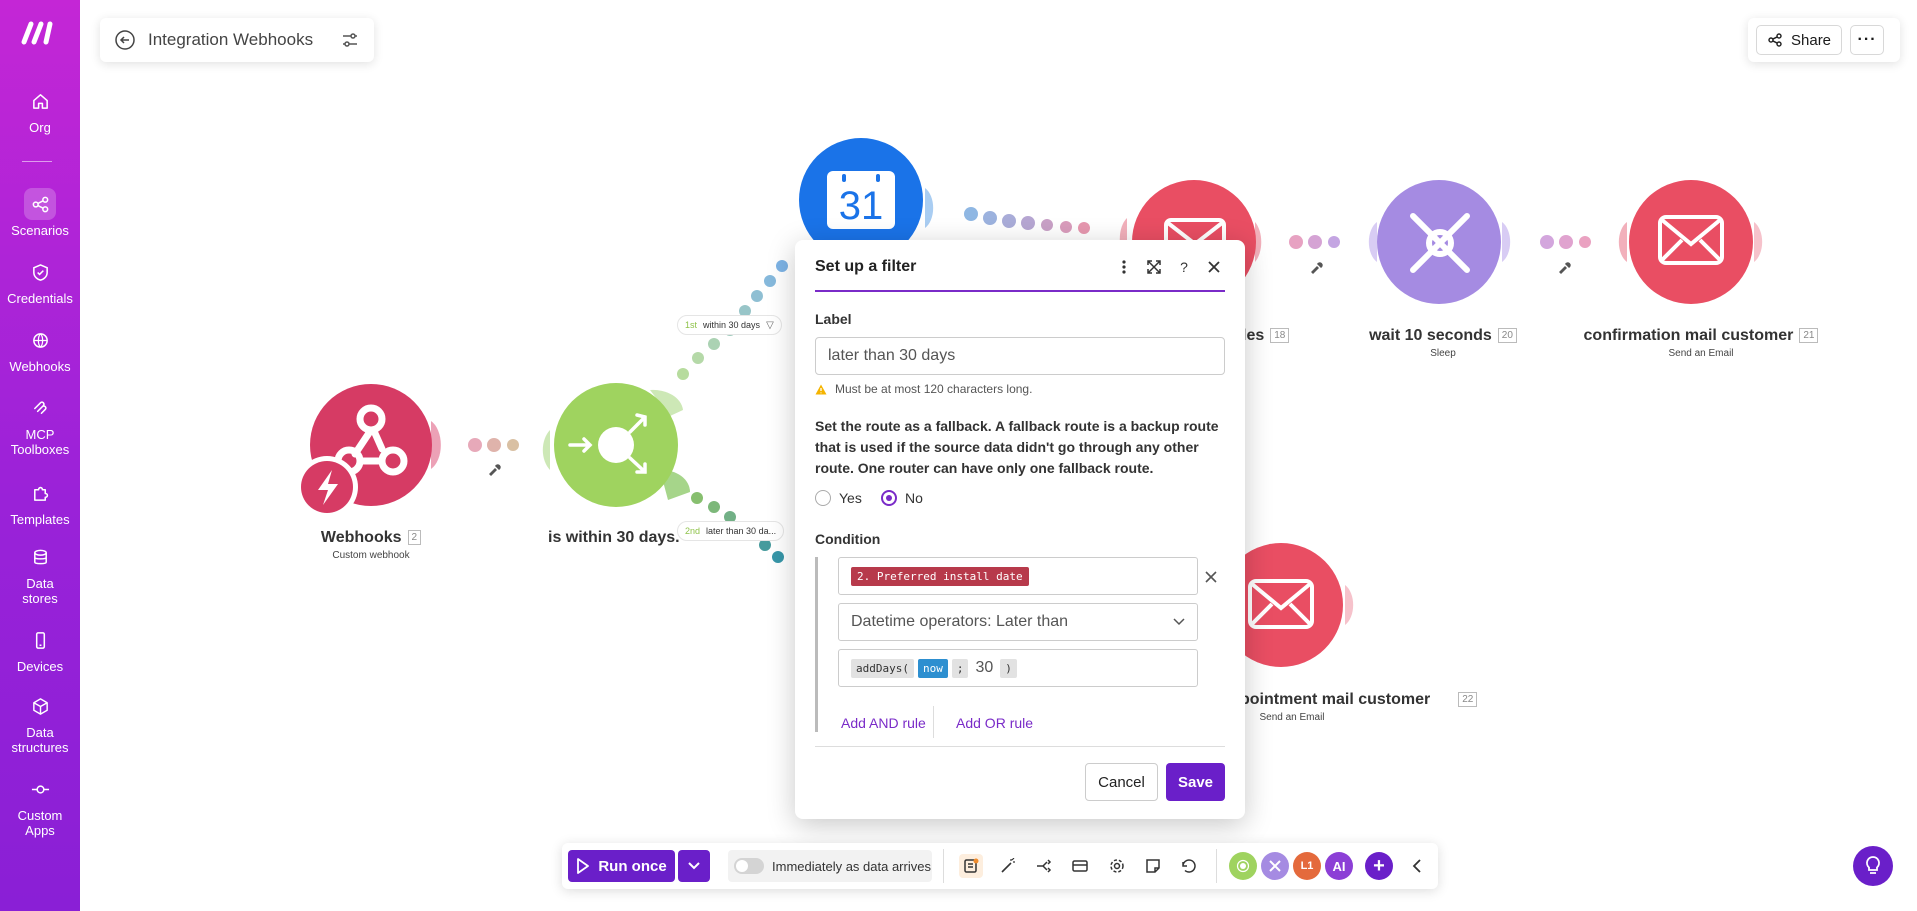  Describe the element at coordinates (932, 668) in the screenshot. I see `now-chip: now` at that location.